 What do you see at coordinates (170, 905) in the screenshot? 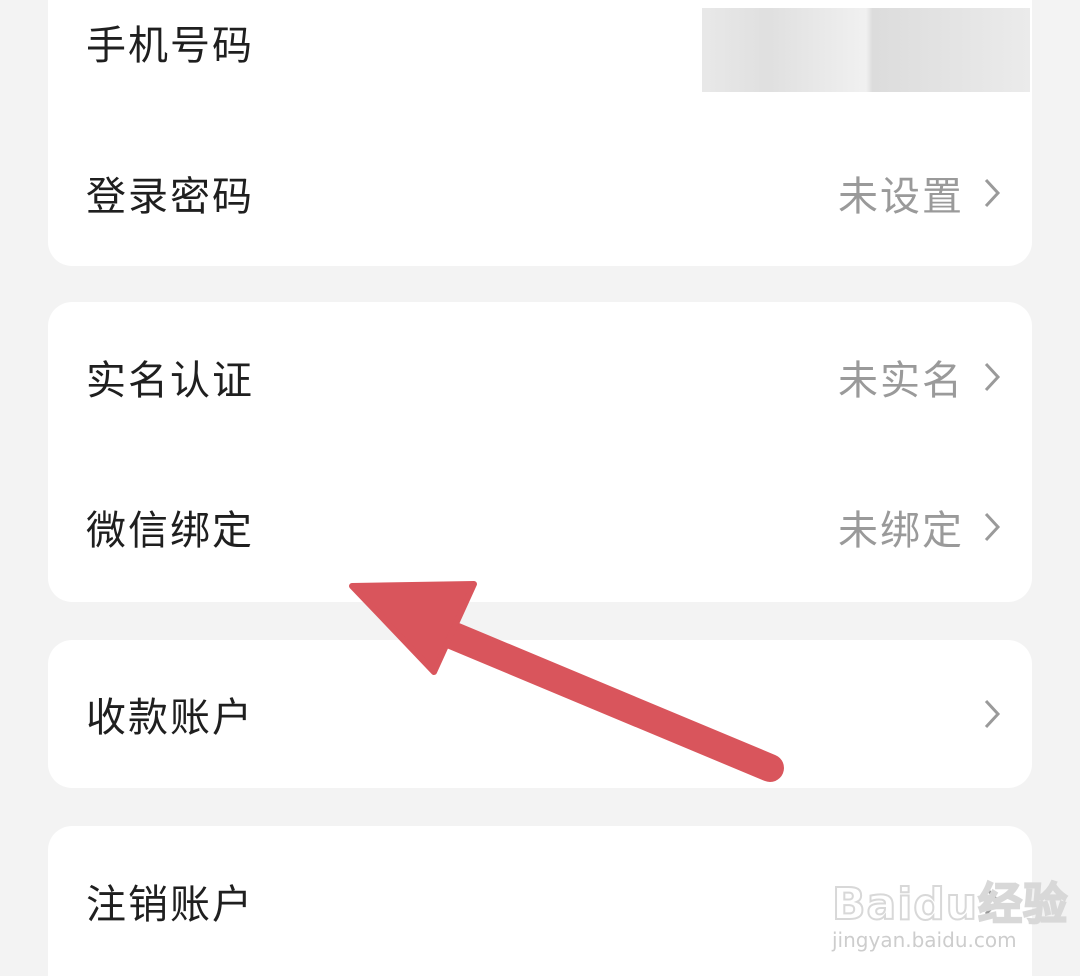
I see `row-label: 注销账户` at bounding box center [170, 905].